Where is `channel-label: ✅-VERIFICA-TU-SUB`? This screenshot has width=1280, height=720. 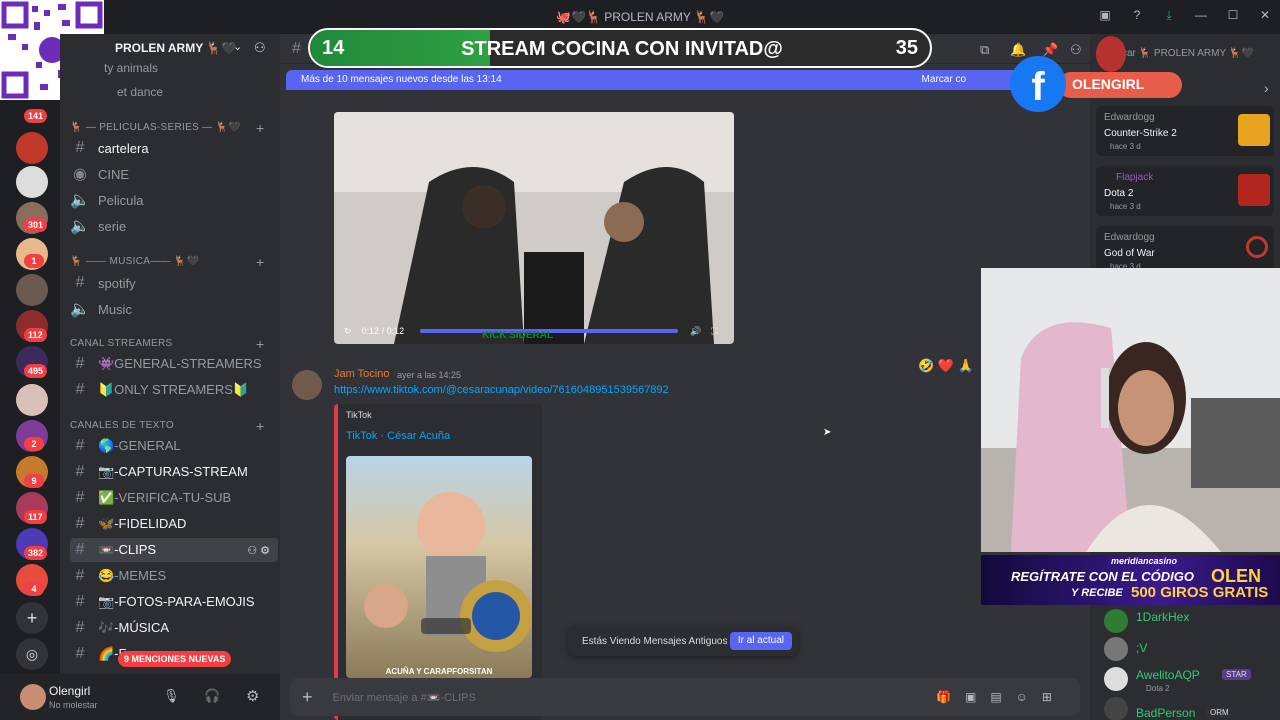 channel-label: ✅-VERIFICA-TU-SUB is located at coordinates (165, 497).